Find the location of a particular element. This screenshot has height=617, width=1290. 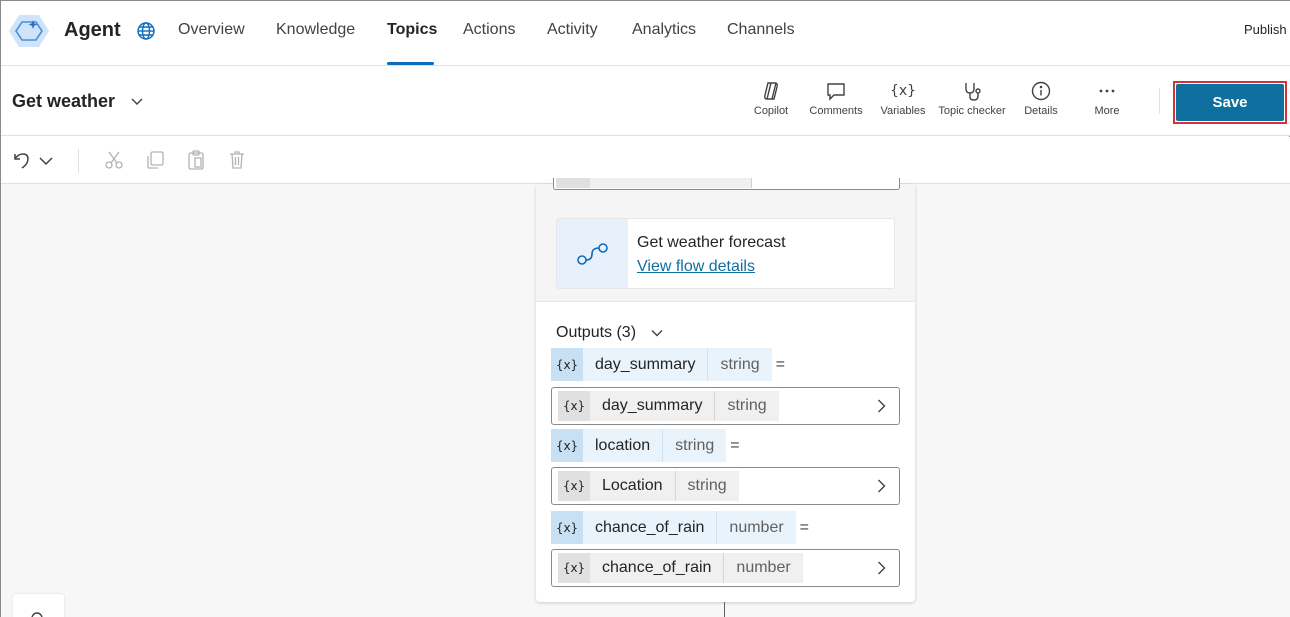

publish-button: Publish is located at coordinates (1265, 29).